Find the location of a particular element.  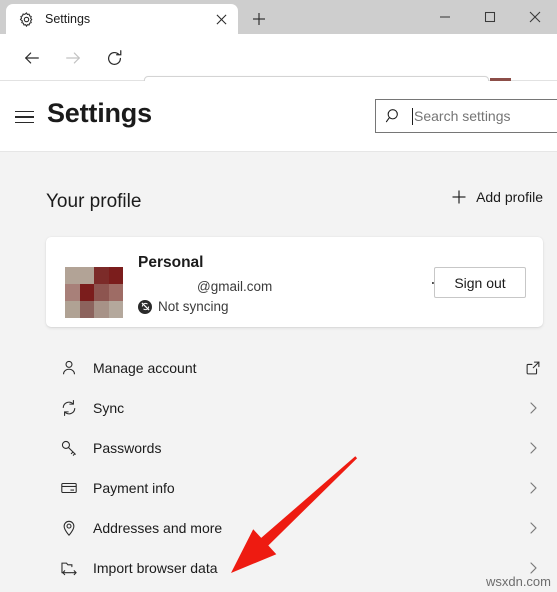

sync-status-label: Not syncing is located at coordinates (193, 306).